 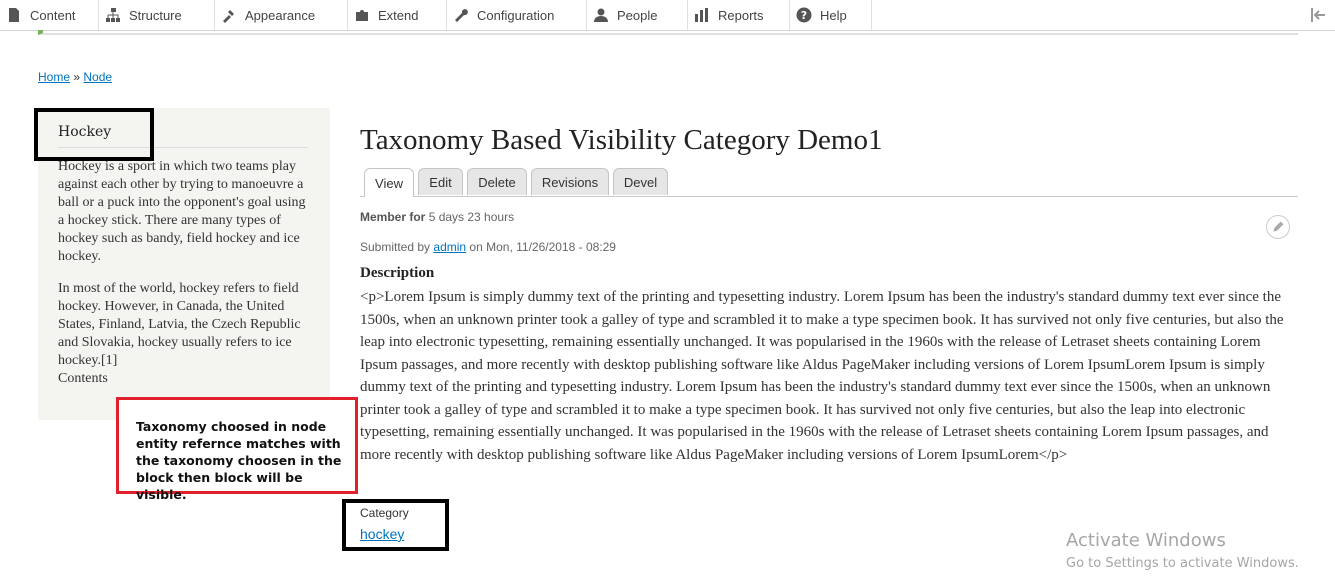 I want to click on page-title: Taxonomy Based Visibility Category Demo1, so click(x=621, y=140).